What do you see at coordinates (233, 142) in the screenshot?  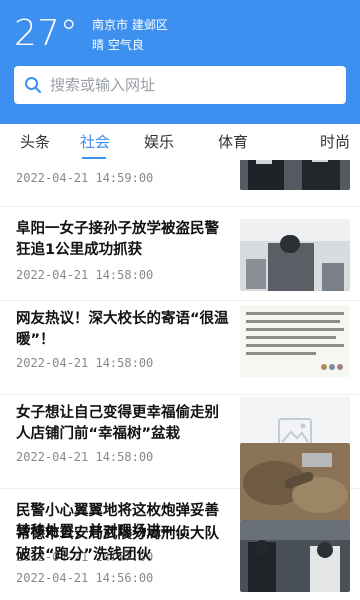 I see `tab-sports: 体育` at bounding box center [233, 142].